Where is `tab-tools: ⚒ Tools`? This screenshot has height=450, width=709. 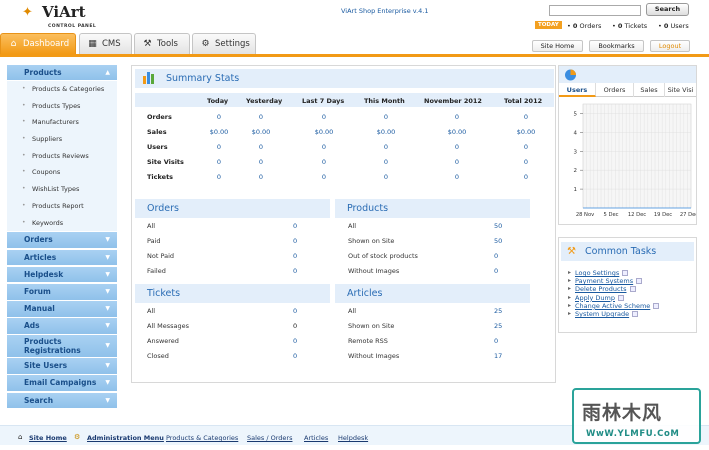 tab-tools: ⚒ Tools is located at coordinates (162, 43).